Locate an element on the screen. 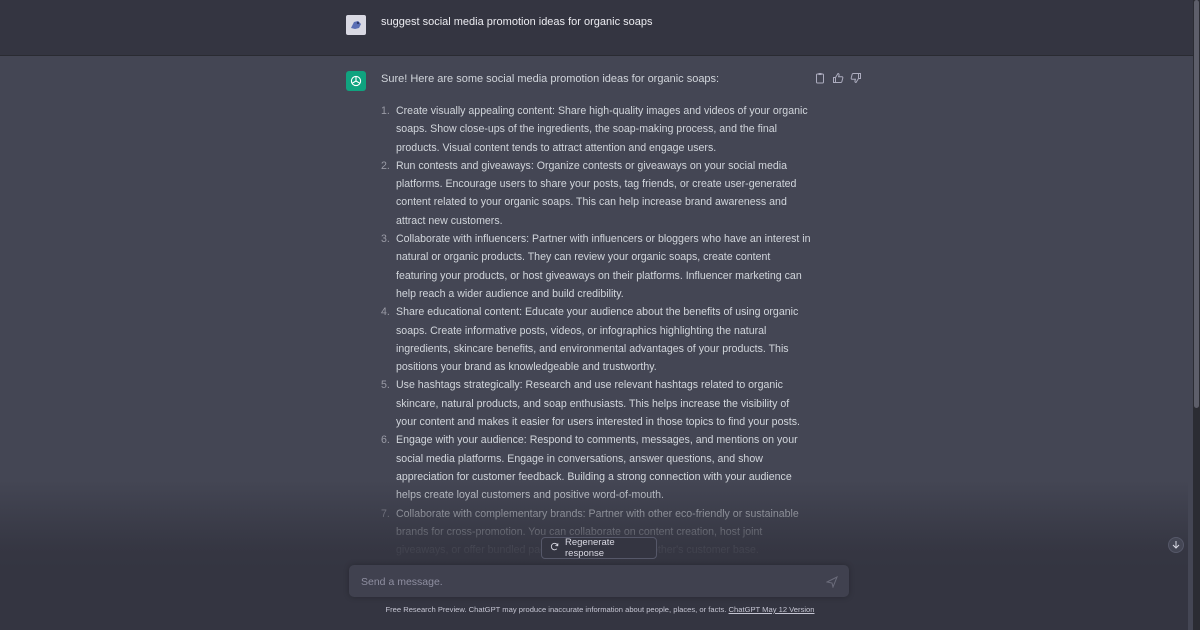  message-input is located at coordinates (581, 582).